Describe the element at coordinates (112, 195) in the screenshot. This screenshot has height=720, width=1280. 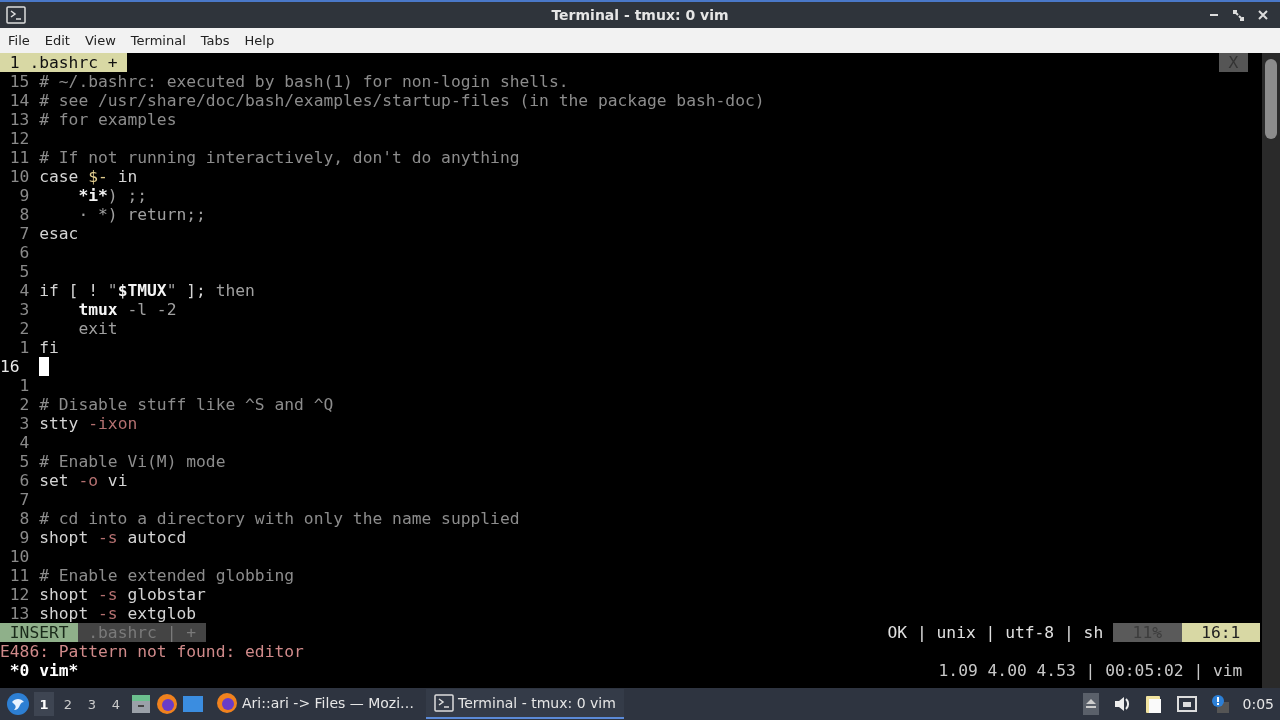
I see `code-line: *i*) ;;` at that location.